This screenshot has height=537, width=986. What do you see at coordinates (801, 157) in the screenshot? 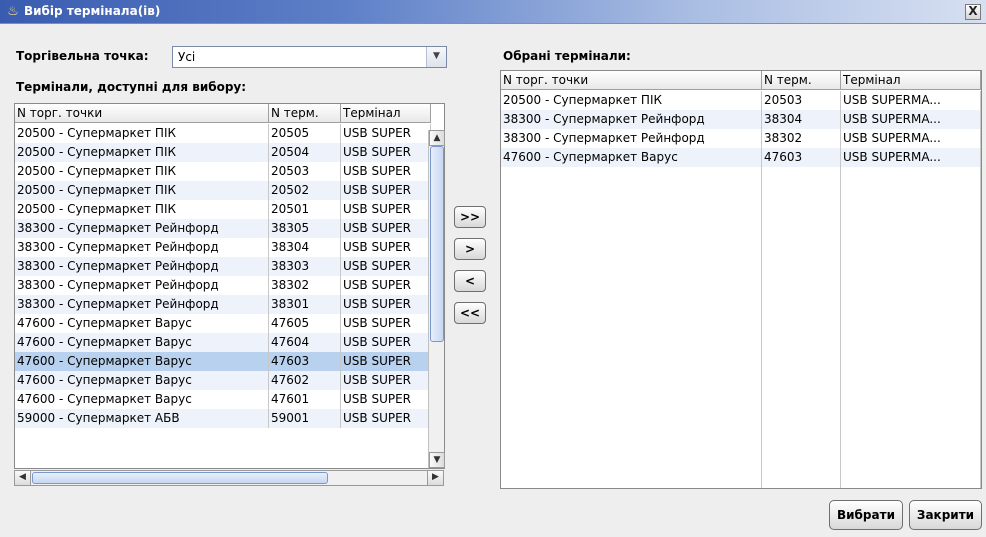
I see `table-cell: 47603` at bounding box center [801, 157].